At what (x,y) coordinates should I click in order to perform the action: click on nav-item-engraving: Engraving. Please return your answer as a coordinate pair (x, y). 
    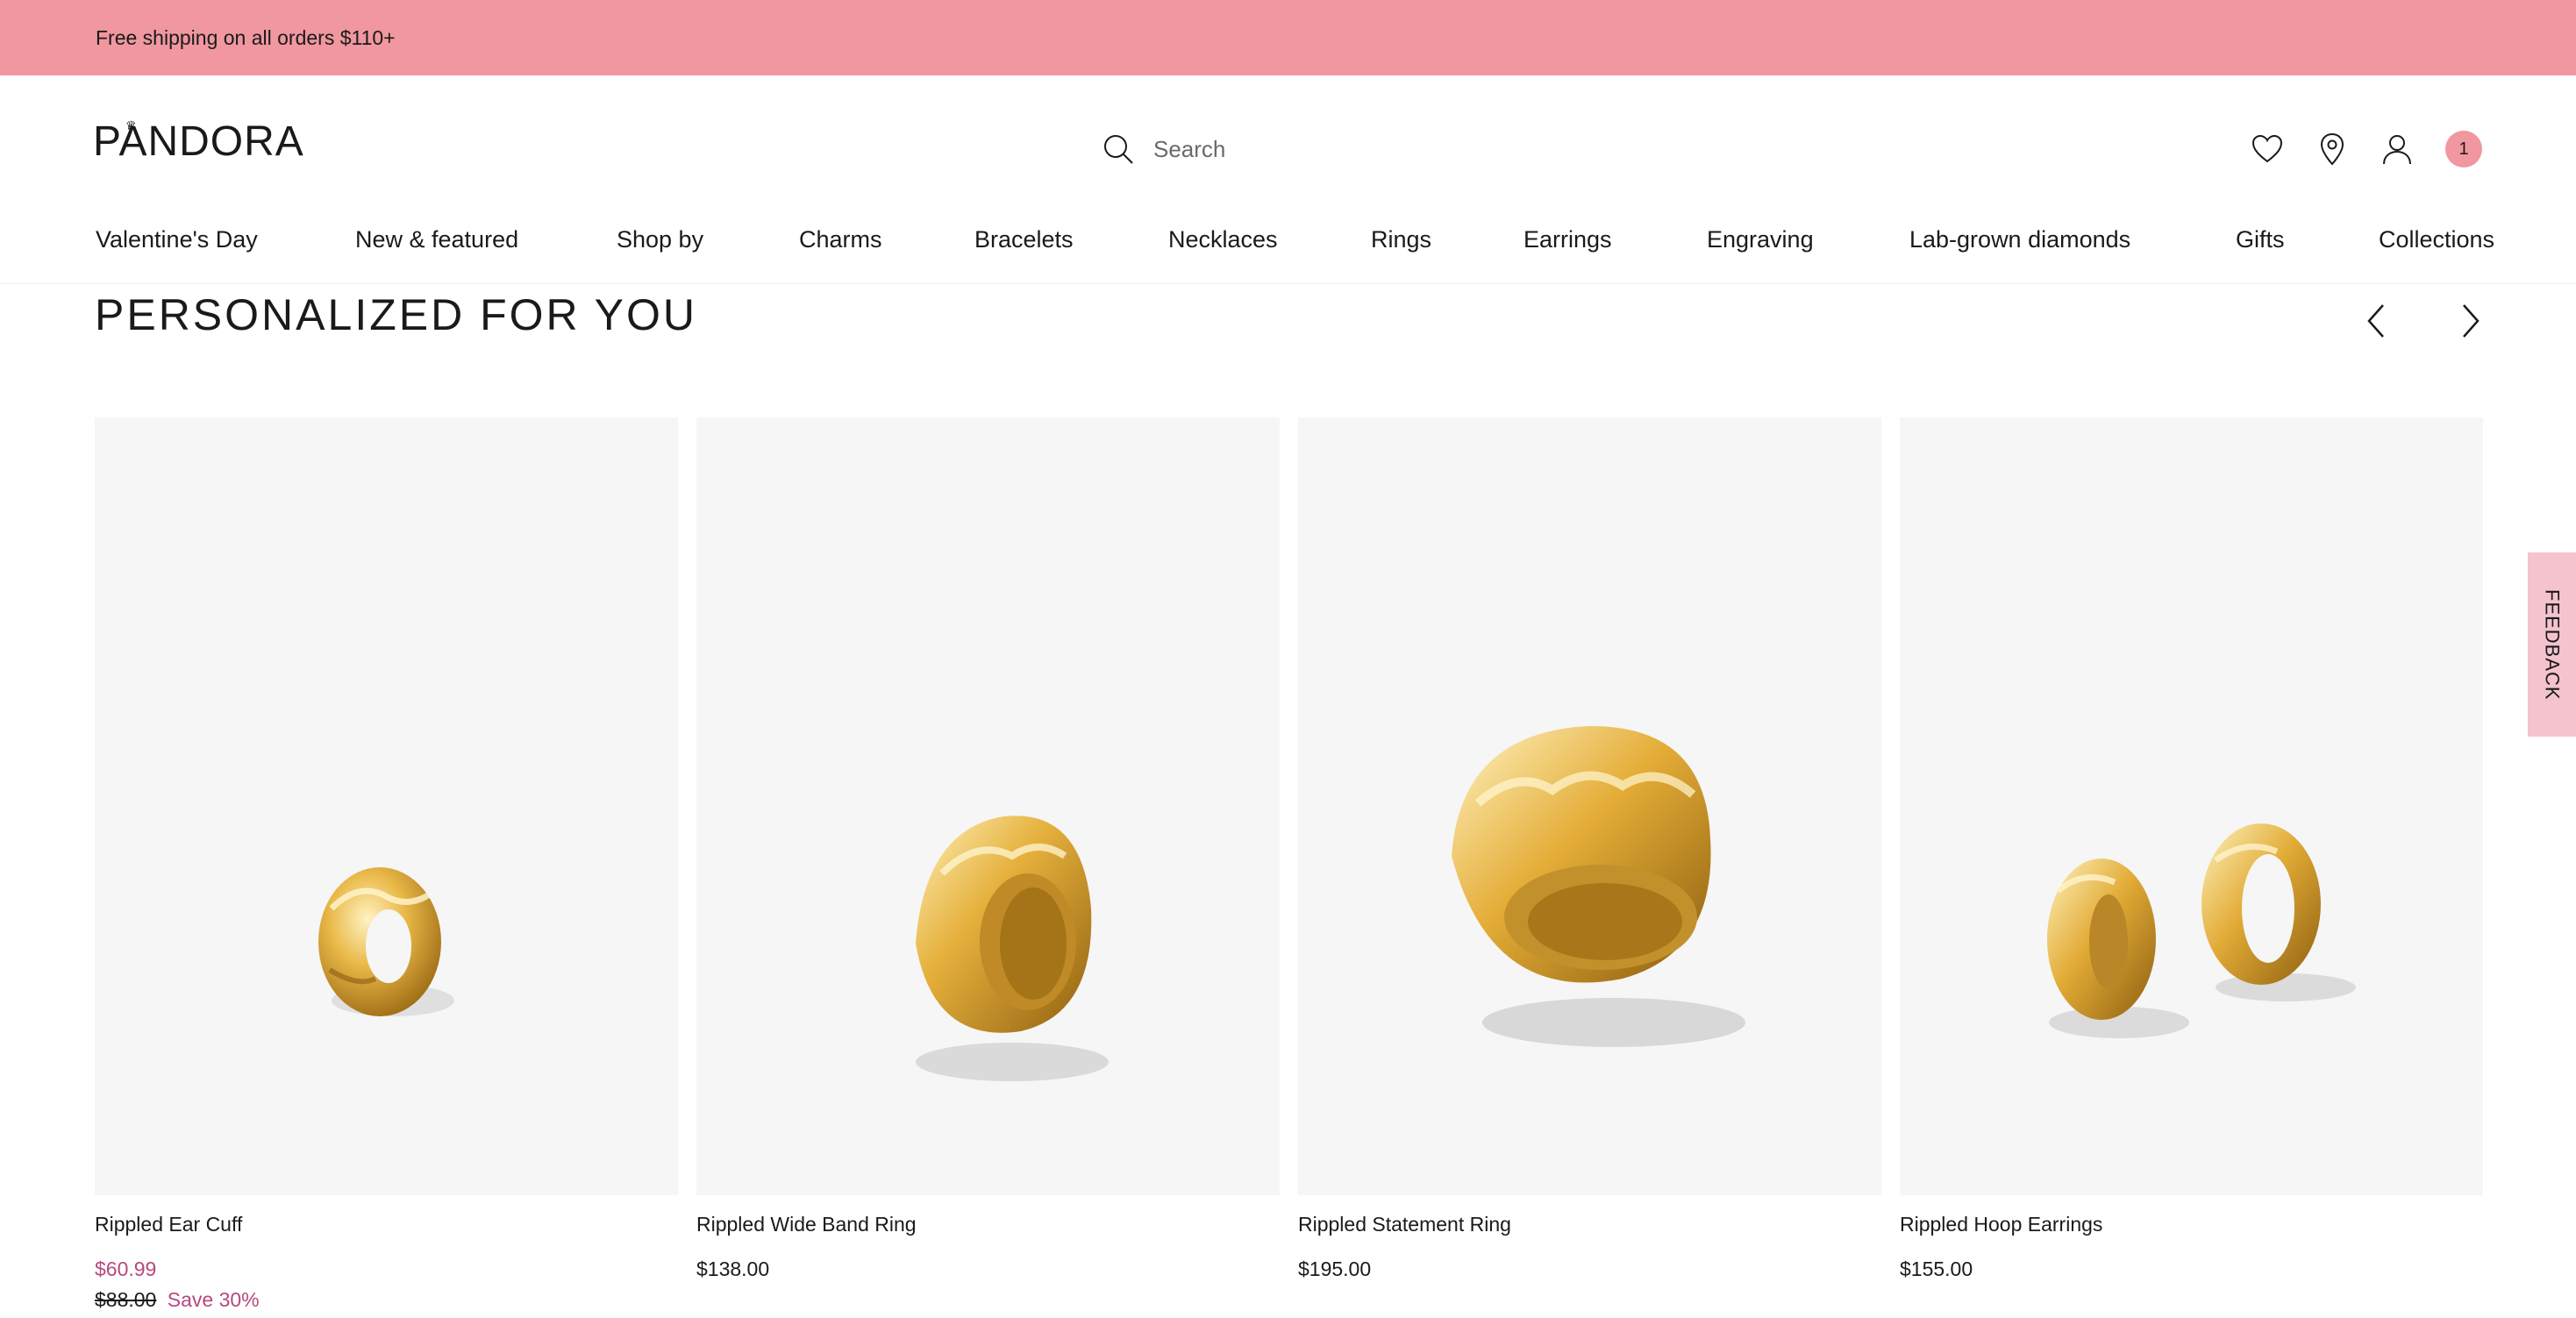
    Looking at the image, I should click on (1761, 239).